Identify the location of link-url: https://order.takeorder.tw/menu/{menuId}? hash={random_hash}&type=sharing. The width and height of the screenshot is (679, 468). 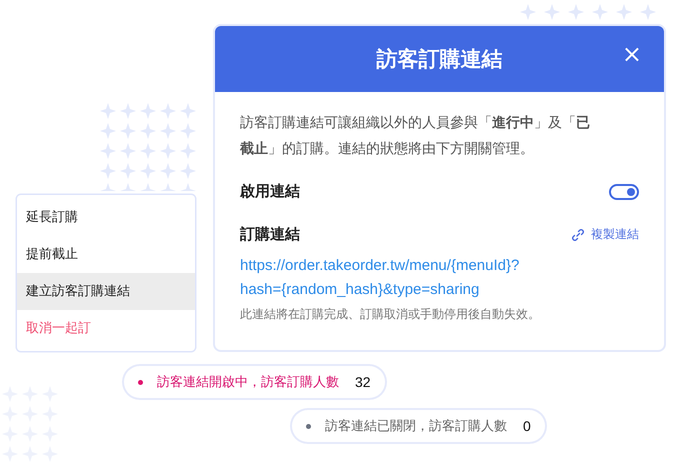
(380, 278).